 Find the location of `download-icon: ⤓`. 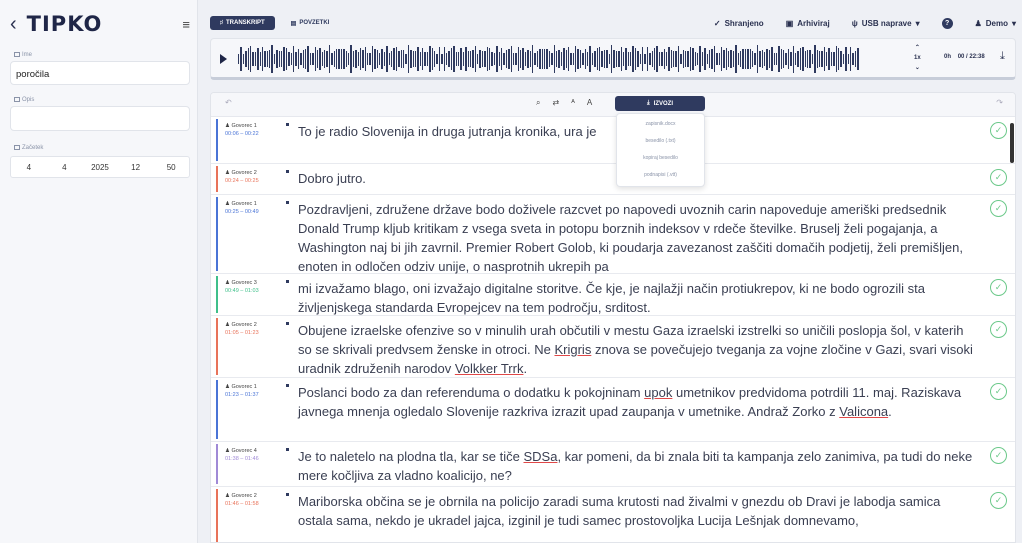

download-icon: ⤓ is located at coordinates (1002, 56).